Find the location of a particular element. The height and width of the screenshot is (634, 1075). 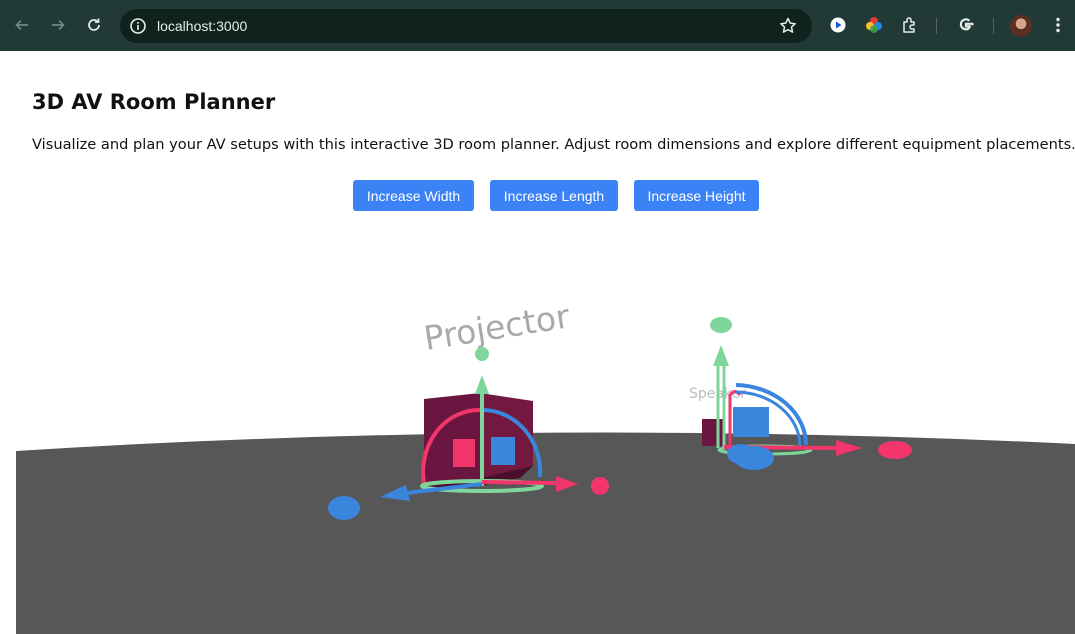

kebab-menu-icon is located at coordinates (1058, 25).